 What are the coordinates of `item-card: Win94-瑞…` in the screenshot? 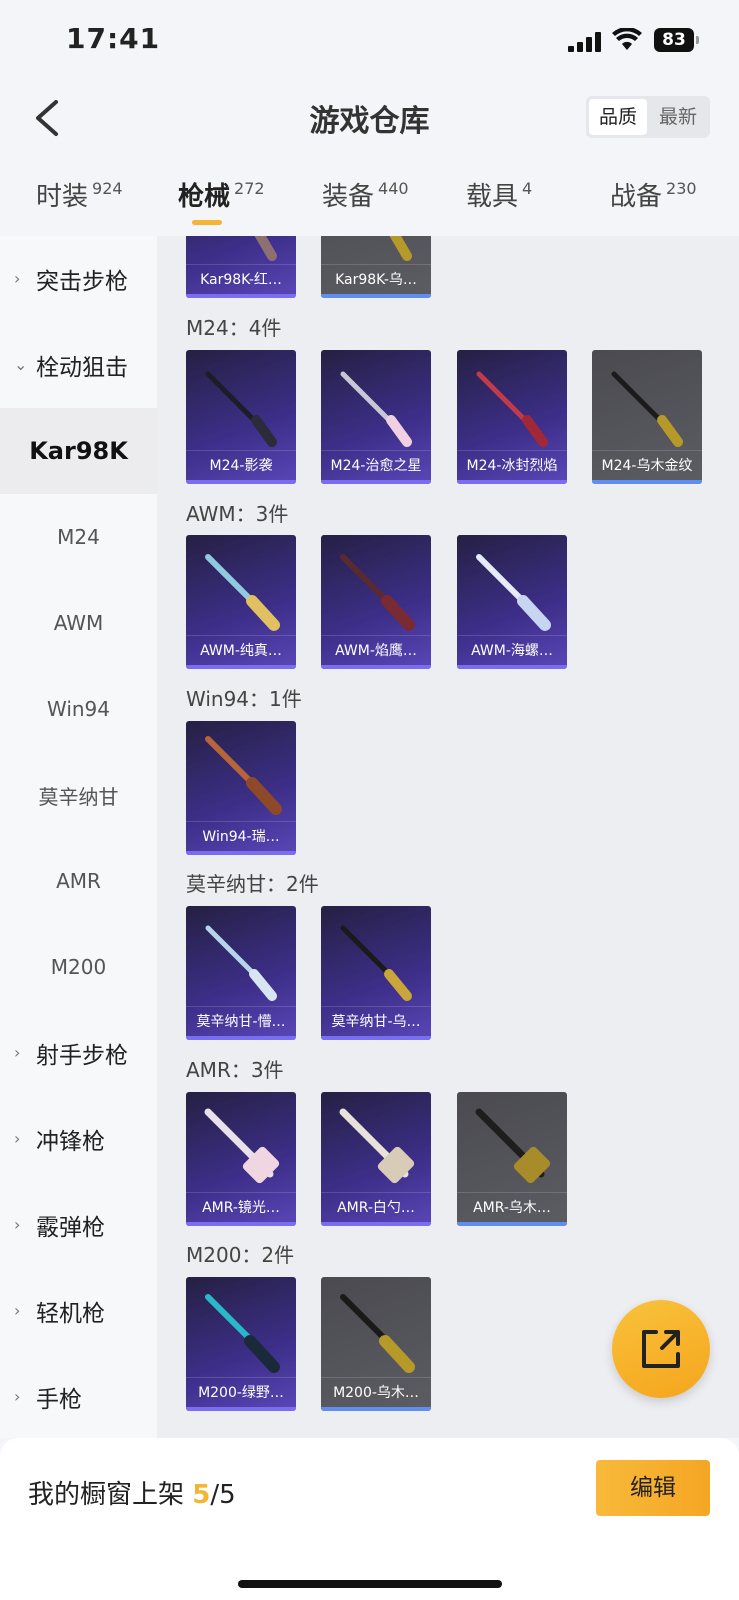 It's located at (241, 788).